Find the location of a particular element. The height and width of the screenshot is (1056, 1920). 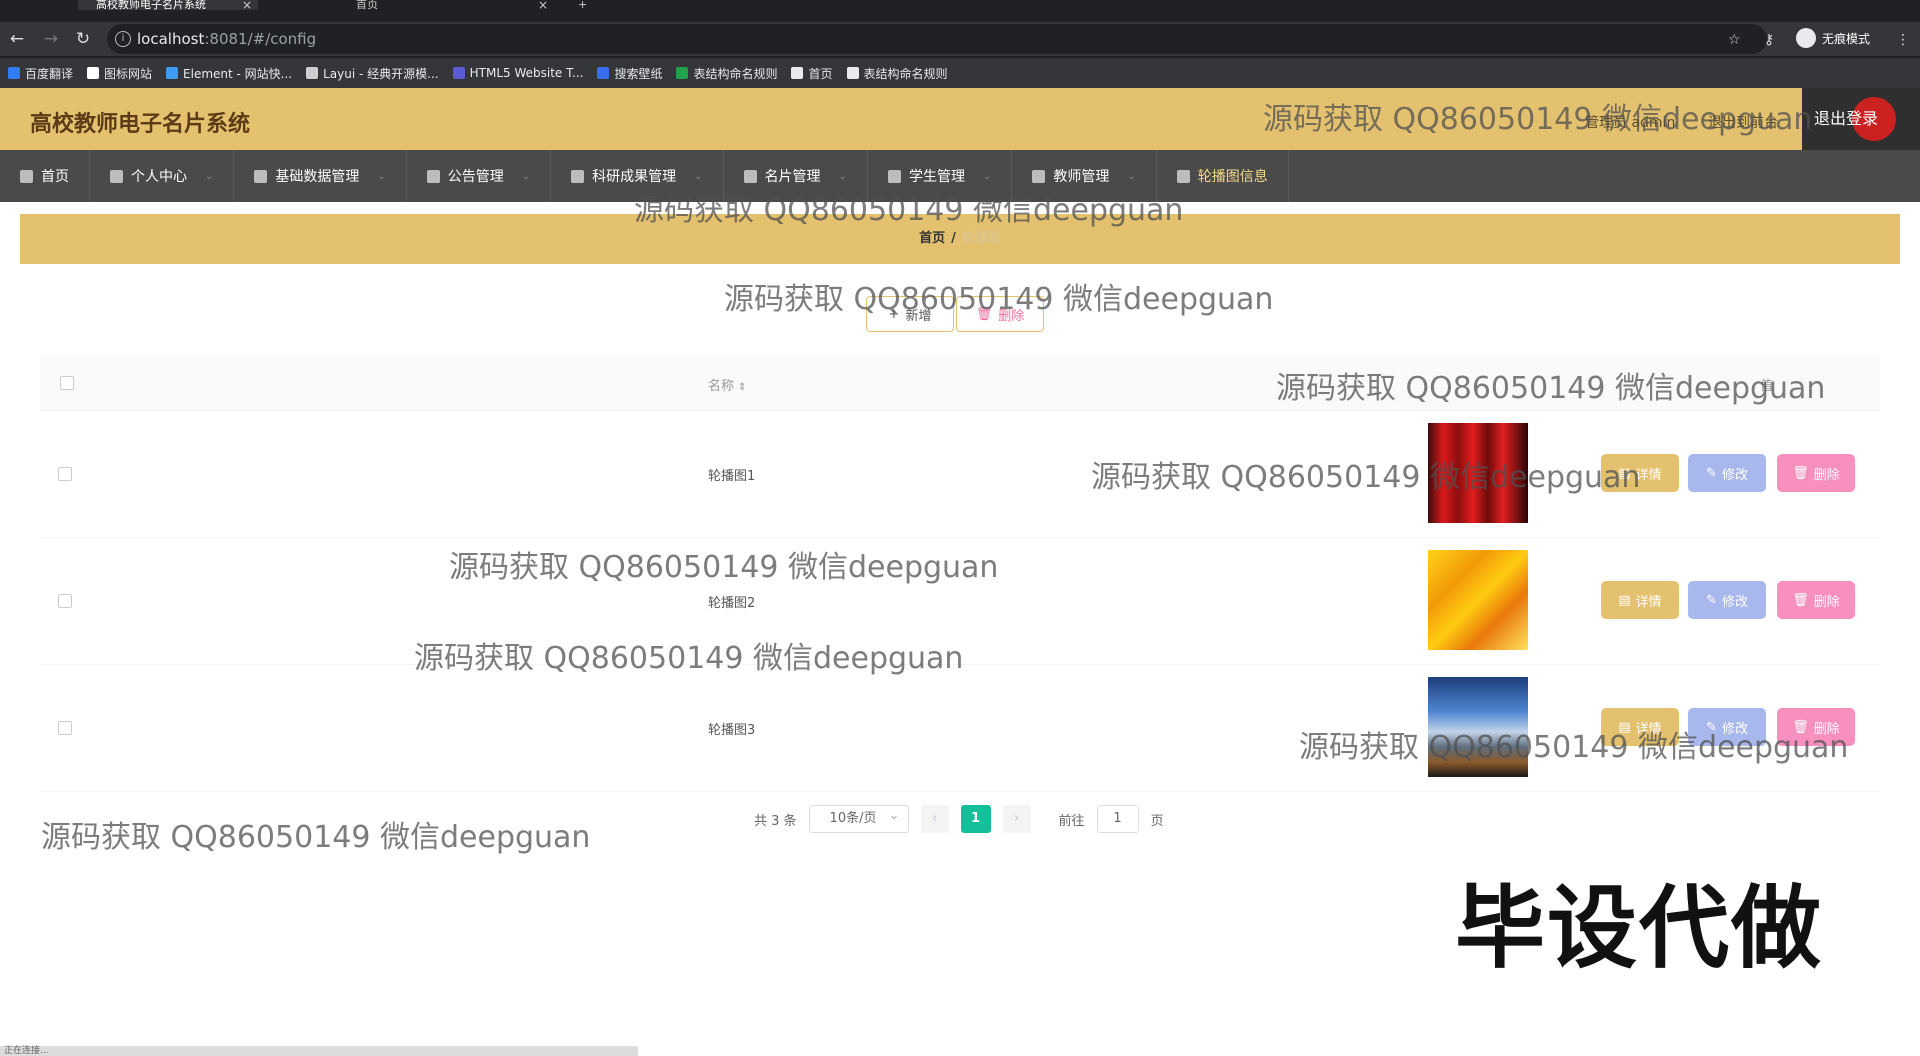

bookmark-item: 首页 is located at coordinates (812, 73).